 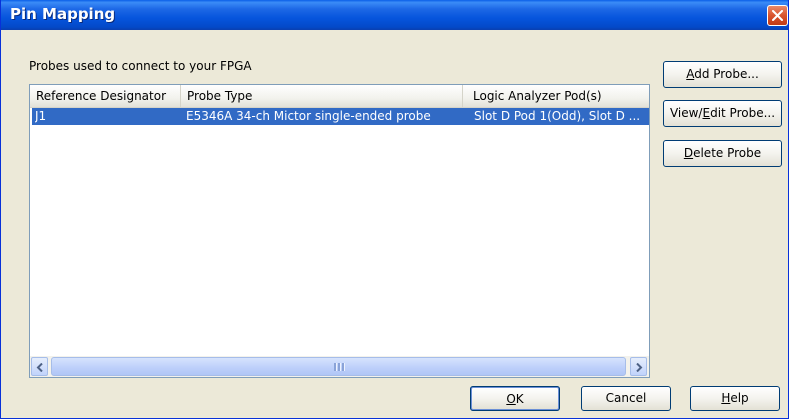 I want to click on scrollbar-thumb, so click(x=338, y=366).